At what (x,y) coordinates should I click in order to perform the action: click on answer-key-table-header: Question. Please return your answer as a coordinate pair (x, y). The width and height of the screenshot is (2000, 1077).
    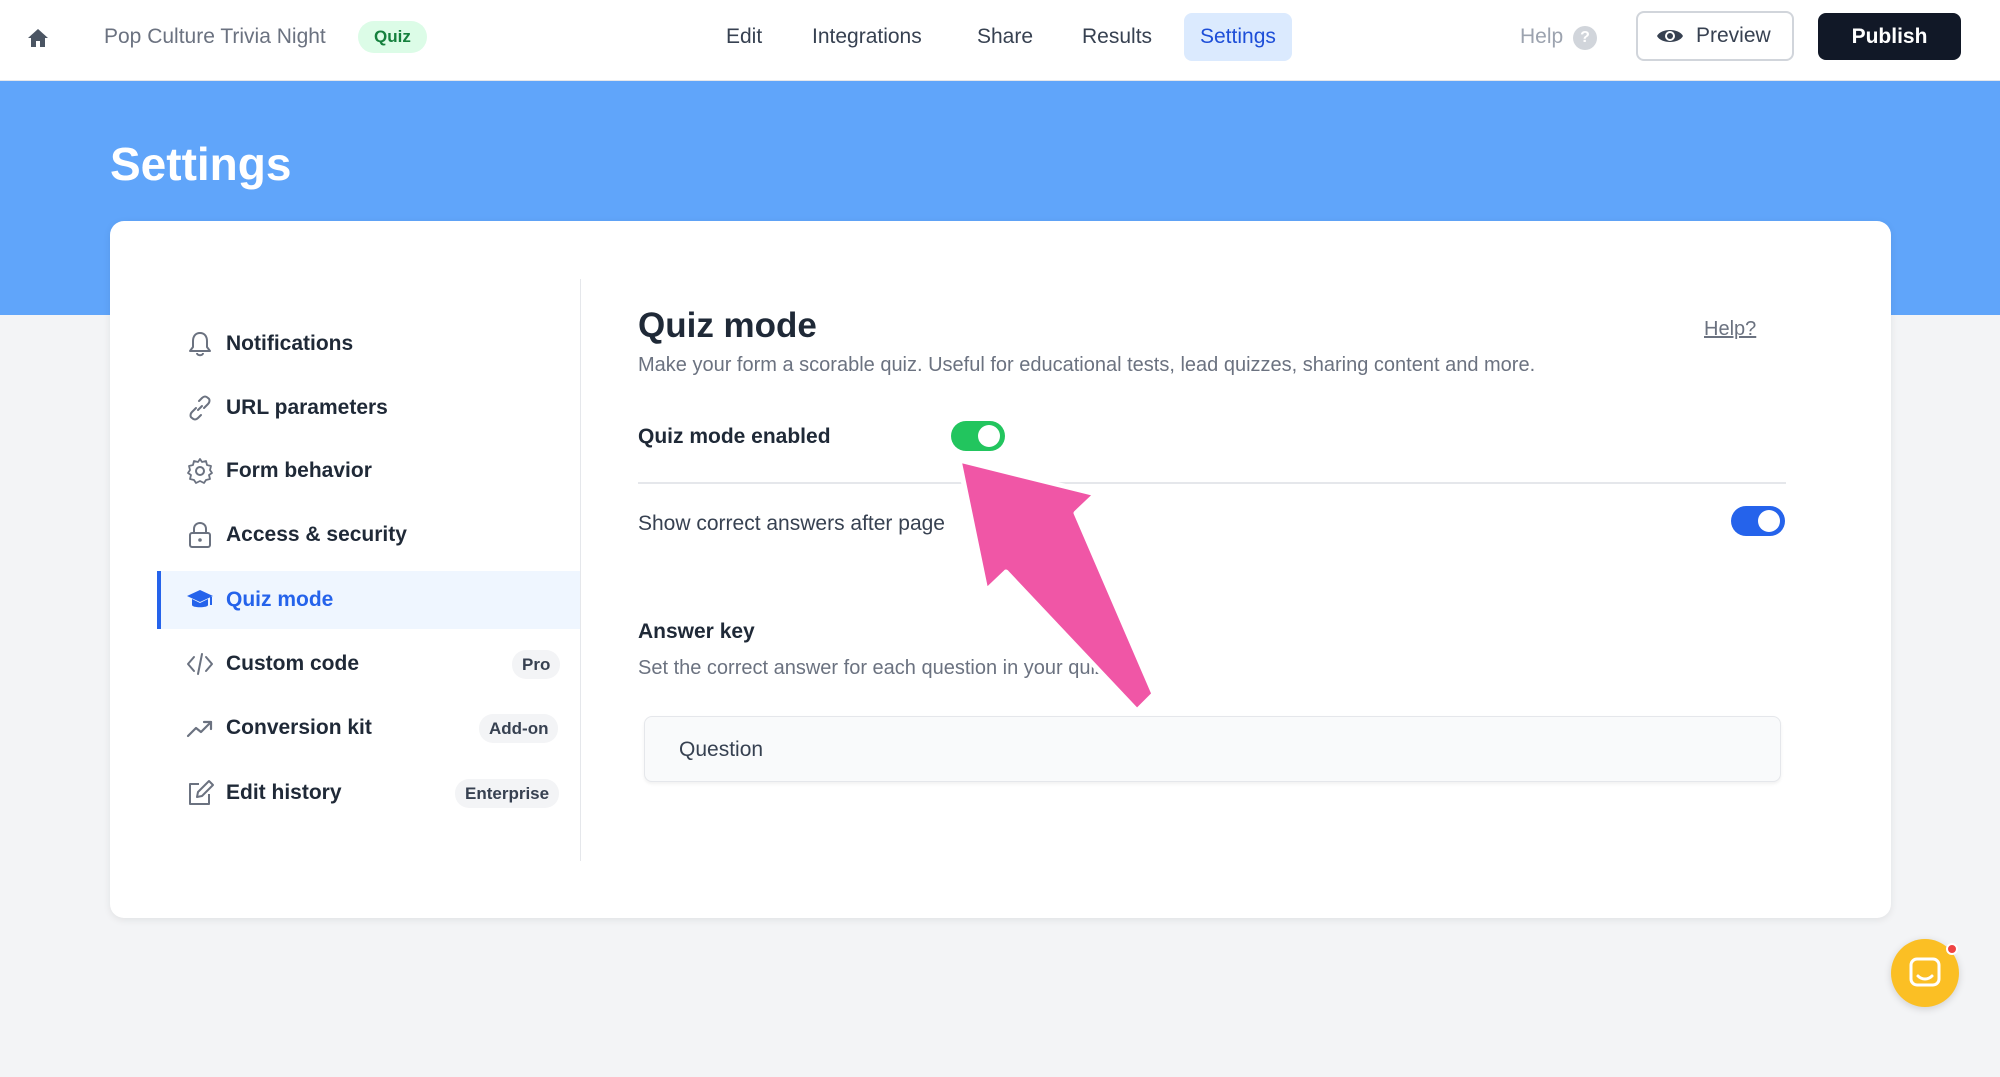
    Looking at the image, I should click on (1212, 749).